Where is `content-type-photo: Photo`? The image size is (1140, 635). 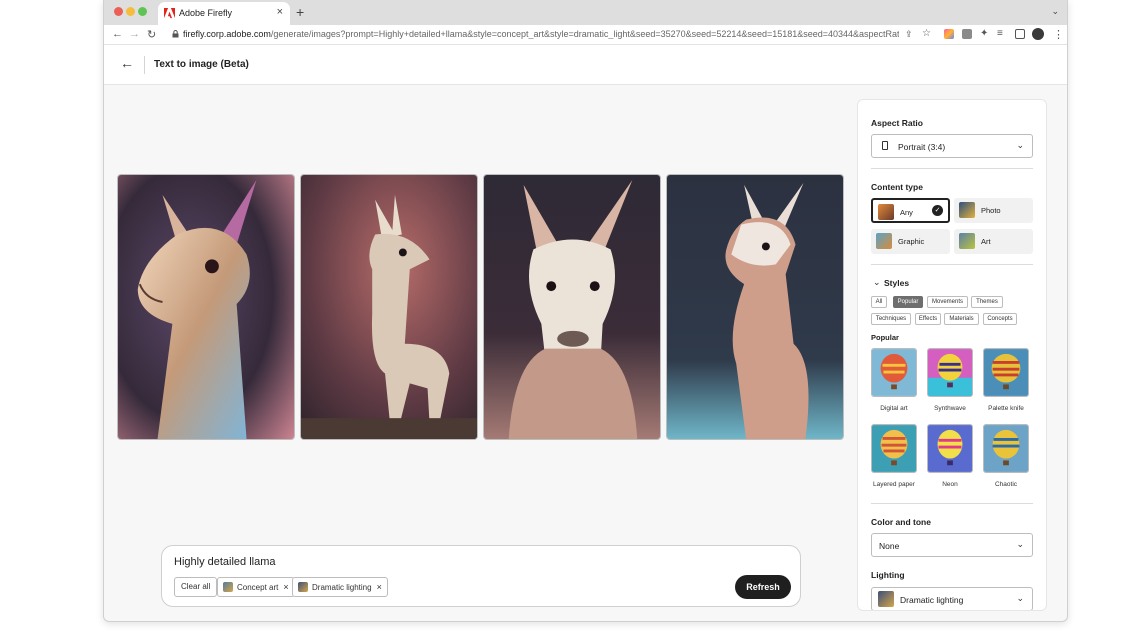 content-type-photo: Photo is located at coordinates (993, 210).